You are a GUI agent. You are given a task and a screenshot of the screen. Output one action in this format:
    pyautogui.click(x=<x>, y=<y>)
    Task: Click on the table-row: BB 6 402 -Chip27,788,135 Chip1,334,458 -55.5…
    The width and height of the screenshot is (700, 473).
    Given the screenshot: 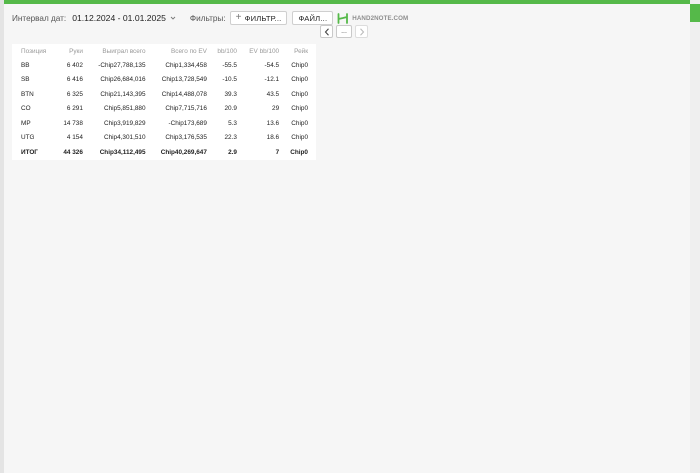 What is the action you would take?
    pyautogui.click(x=164, y=65)
    